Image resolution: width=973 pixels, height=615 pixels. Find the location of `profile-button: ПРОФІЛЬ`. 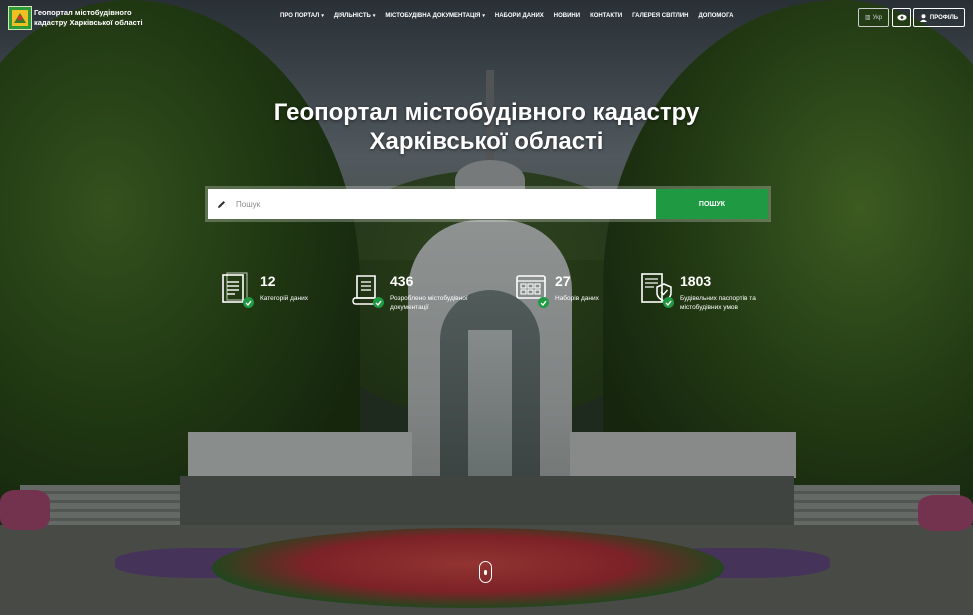

profile-button: ПРОФІЛЬ is located at coordinates (939, 17).